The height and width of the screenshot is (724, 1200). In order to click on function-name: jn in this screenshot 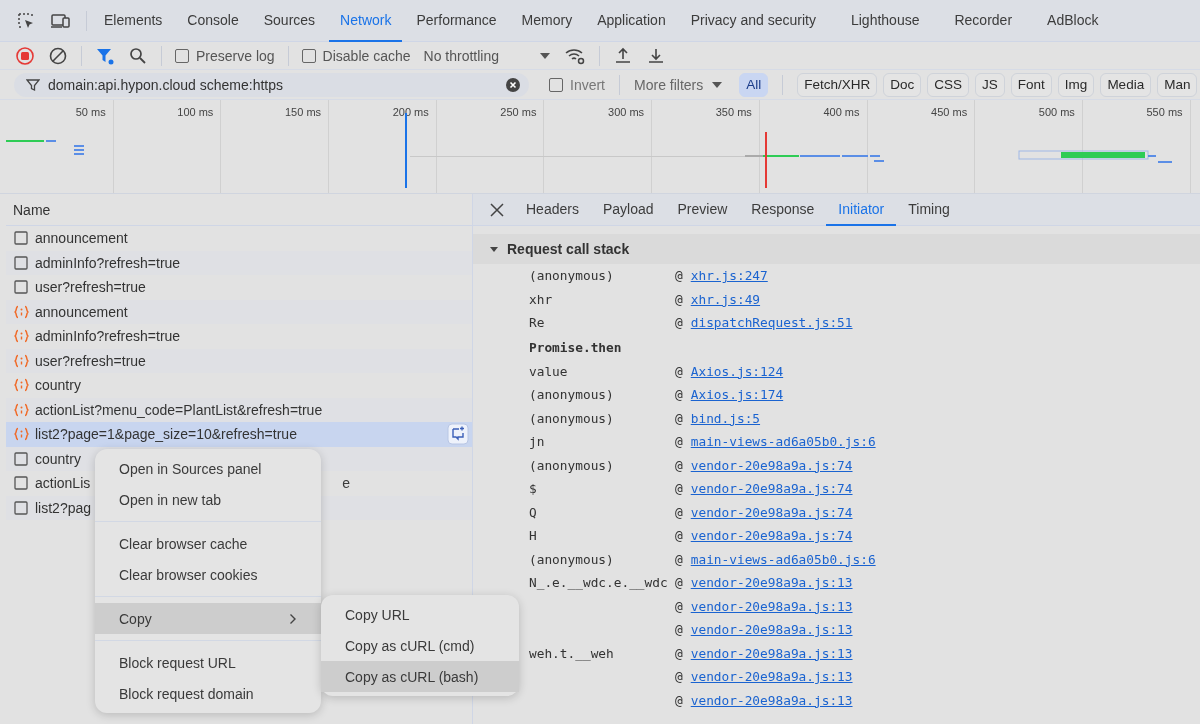, I will do `click(537, 442)`.